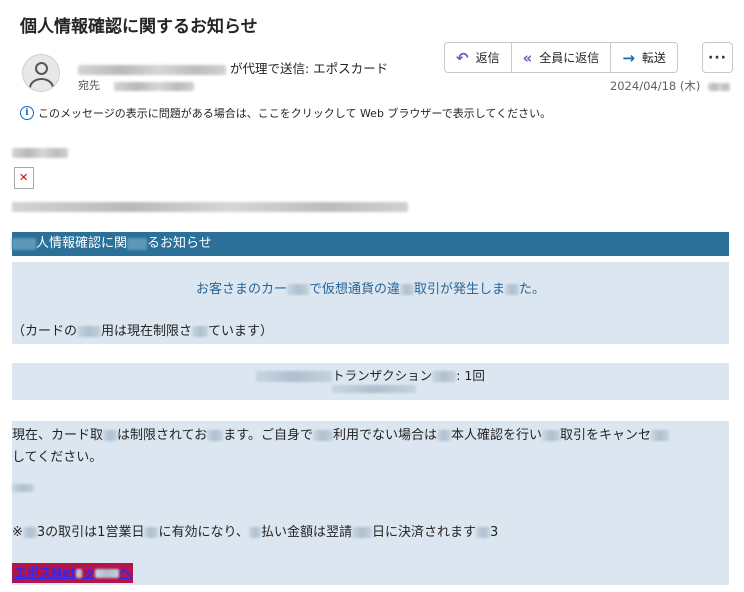  What do you see at coordinates (153, 86) in the screenshot?
I see `recipient-redacted` at bounding box center [153, 86].